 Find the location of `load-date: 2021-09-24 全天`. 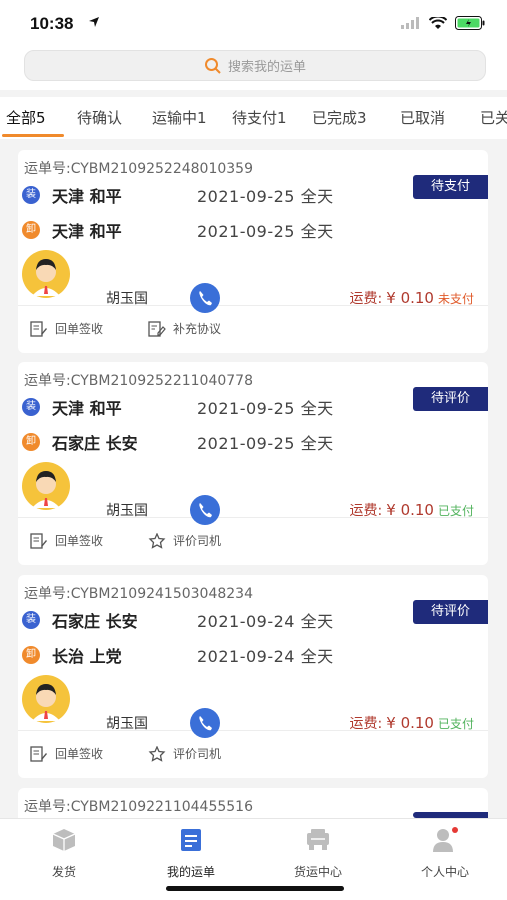

load-date: 2021-09-24 全天 is located at coordinates (265, 621).